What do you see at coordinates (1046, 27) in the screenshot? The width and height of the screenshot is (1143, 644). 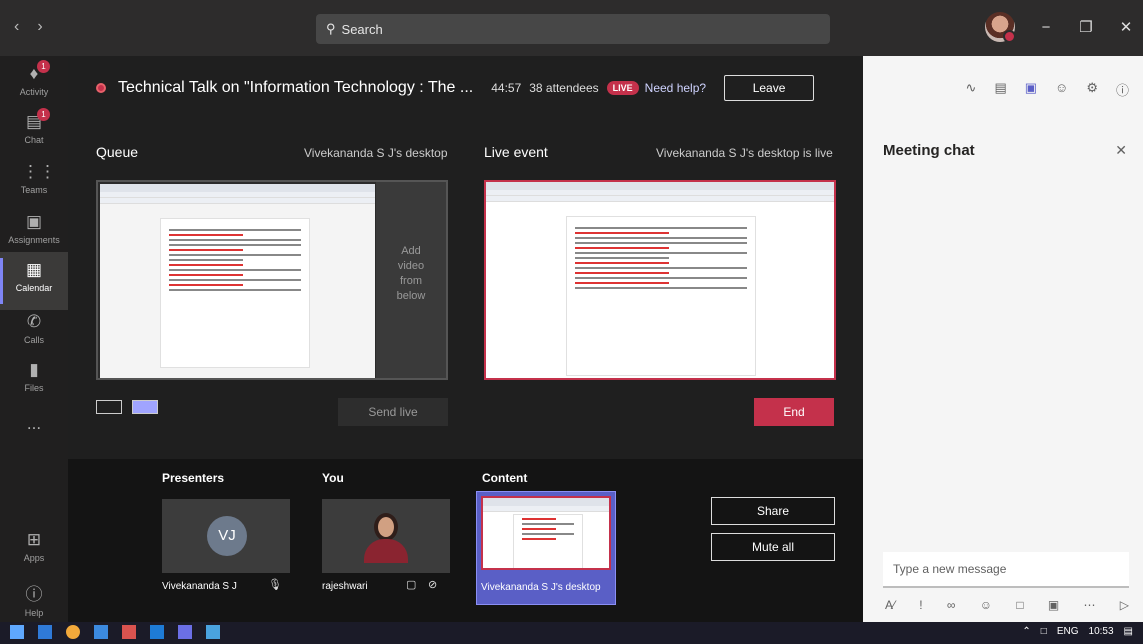 I see `minimize-icon: −` at bounding box center [1046, 27].